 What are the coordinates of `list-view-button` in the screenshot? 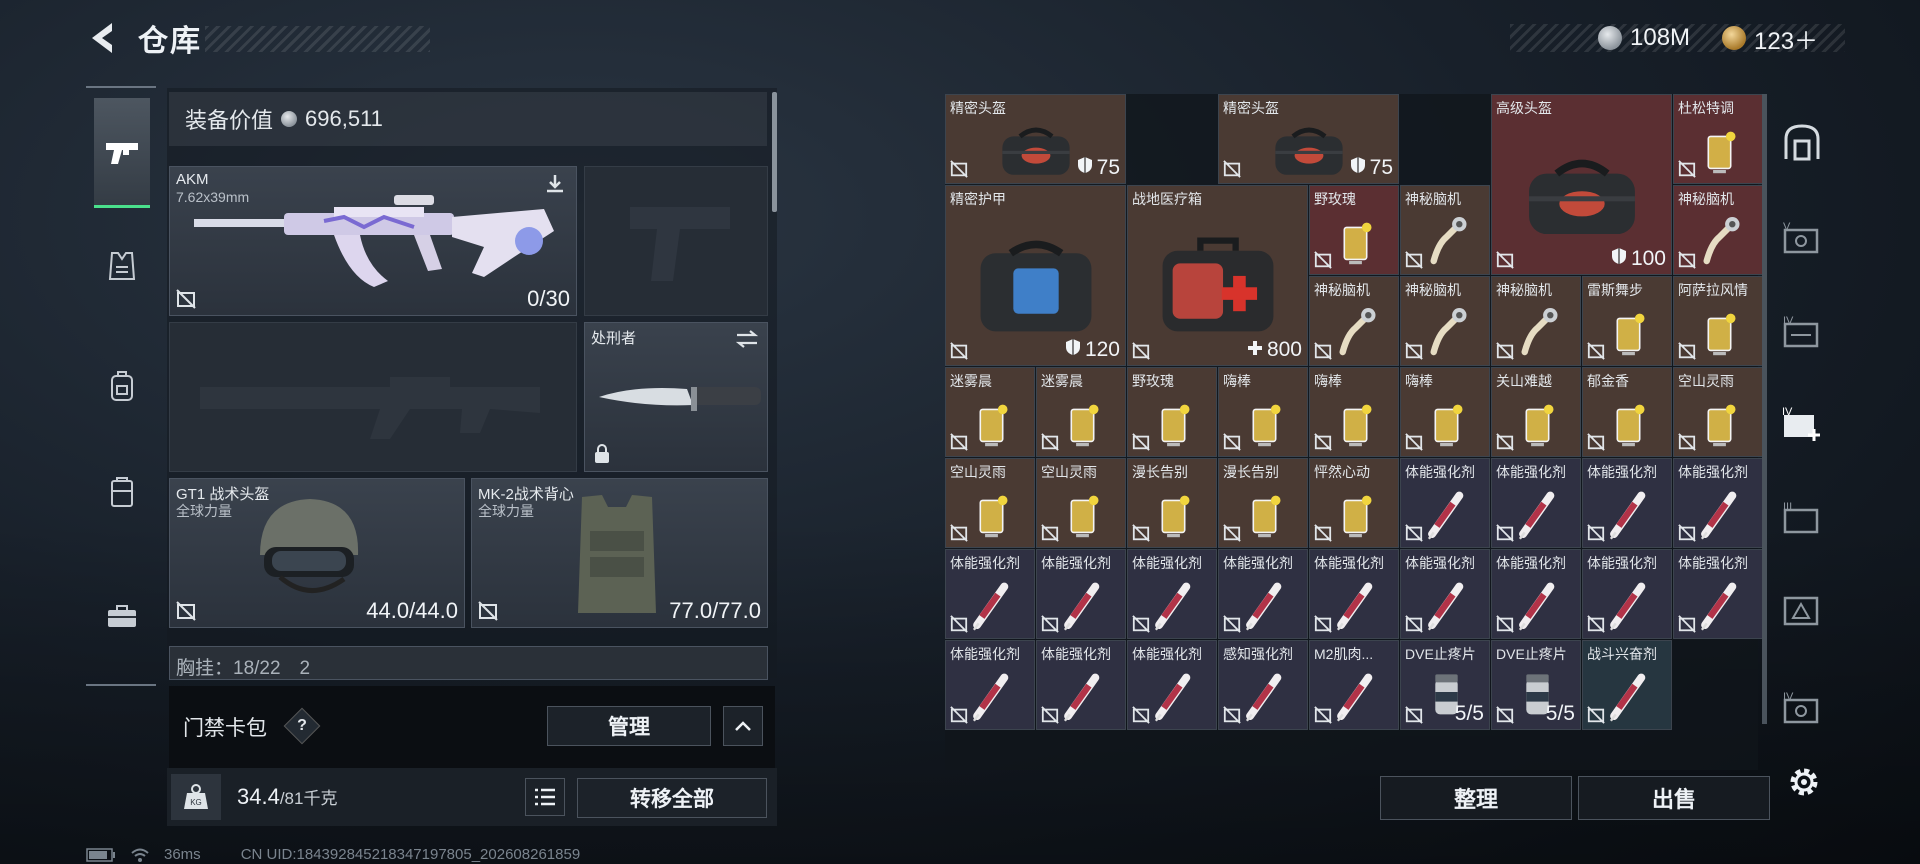 It's located at (545, 797).